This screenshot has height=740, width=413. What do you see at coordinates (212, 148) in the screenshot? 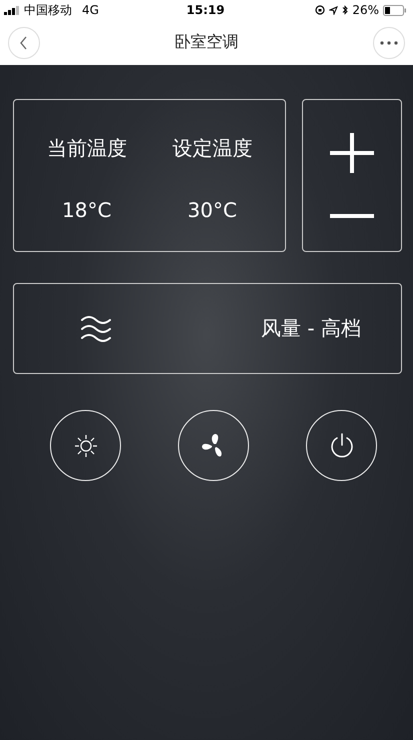
I see `set-temp-label: 设定温度` at bounding box center [212, 148].